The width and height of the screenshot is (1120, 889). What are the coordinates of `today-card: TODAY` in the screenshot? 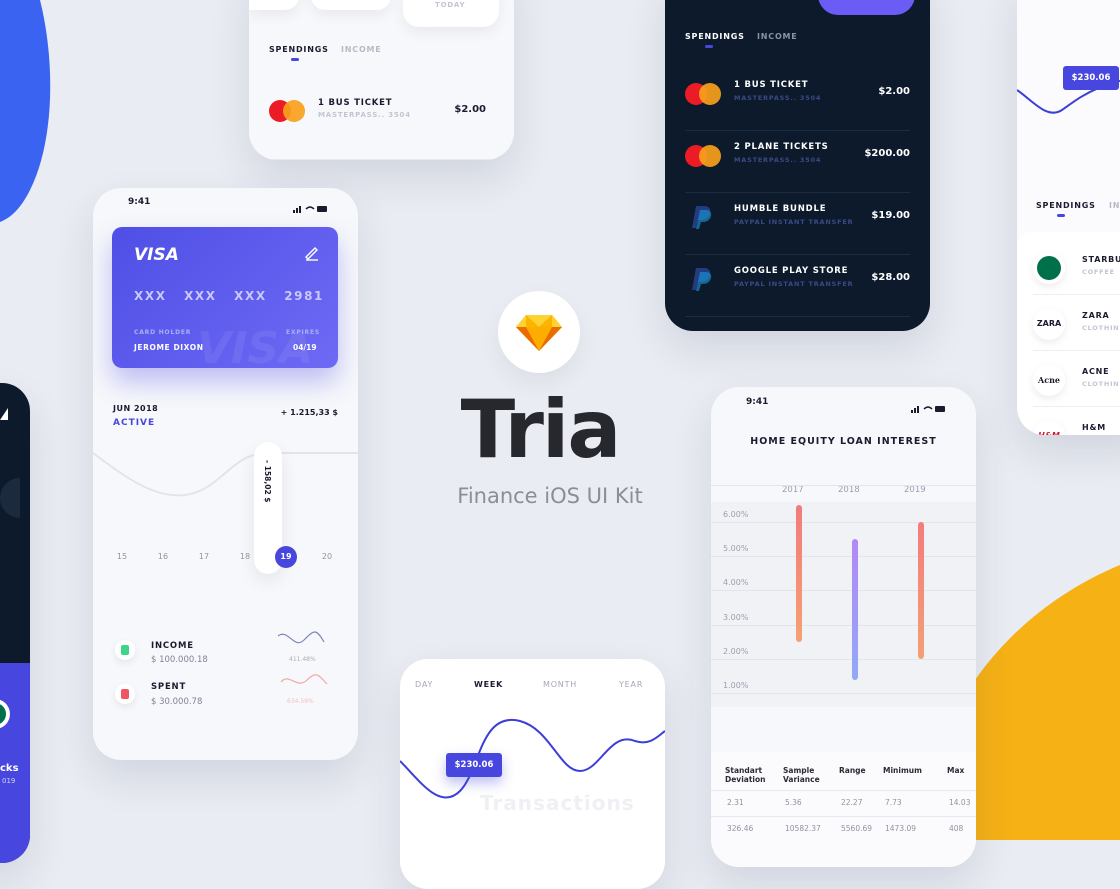 It's located at (451, 13).